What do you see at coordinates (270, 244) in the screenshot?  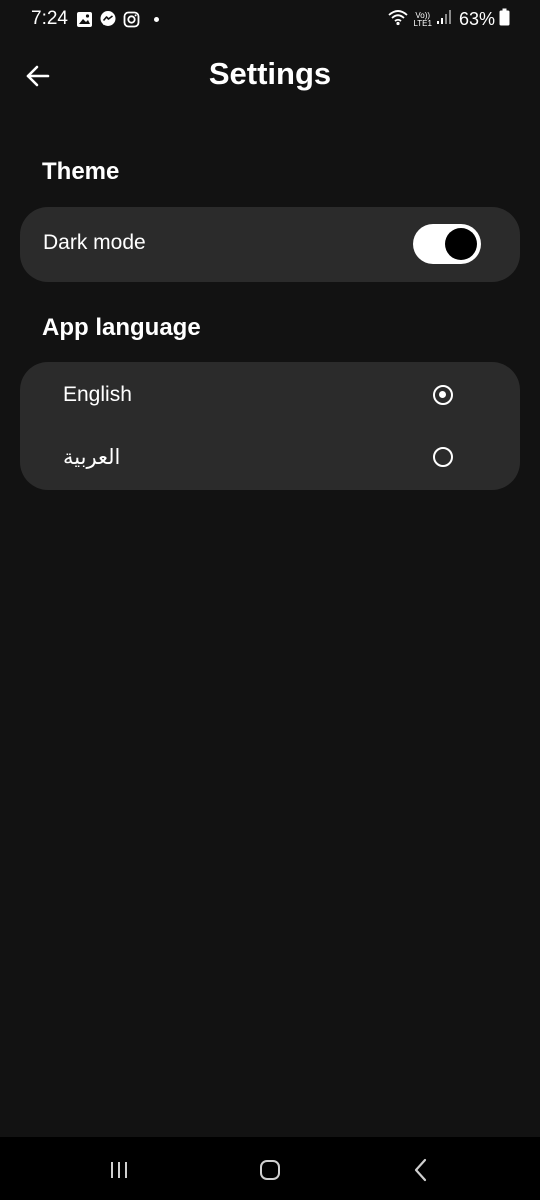 I see `dark-mode-card: Dark mode` at bounding box center [270, 244].